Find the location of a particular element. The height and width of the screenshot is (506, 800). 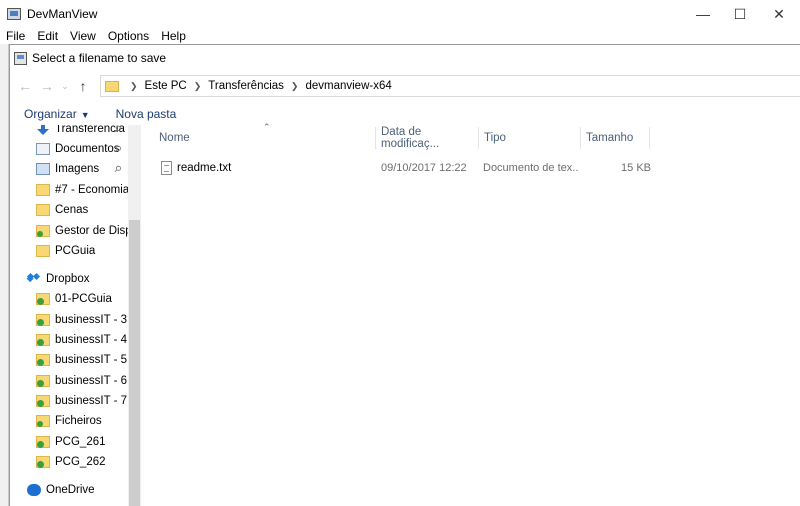

nav-item-label: Ficheiros is located at coordinates (78, 421).